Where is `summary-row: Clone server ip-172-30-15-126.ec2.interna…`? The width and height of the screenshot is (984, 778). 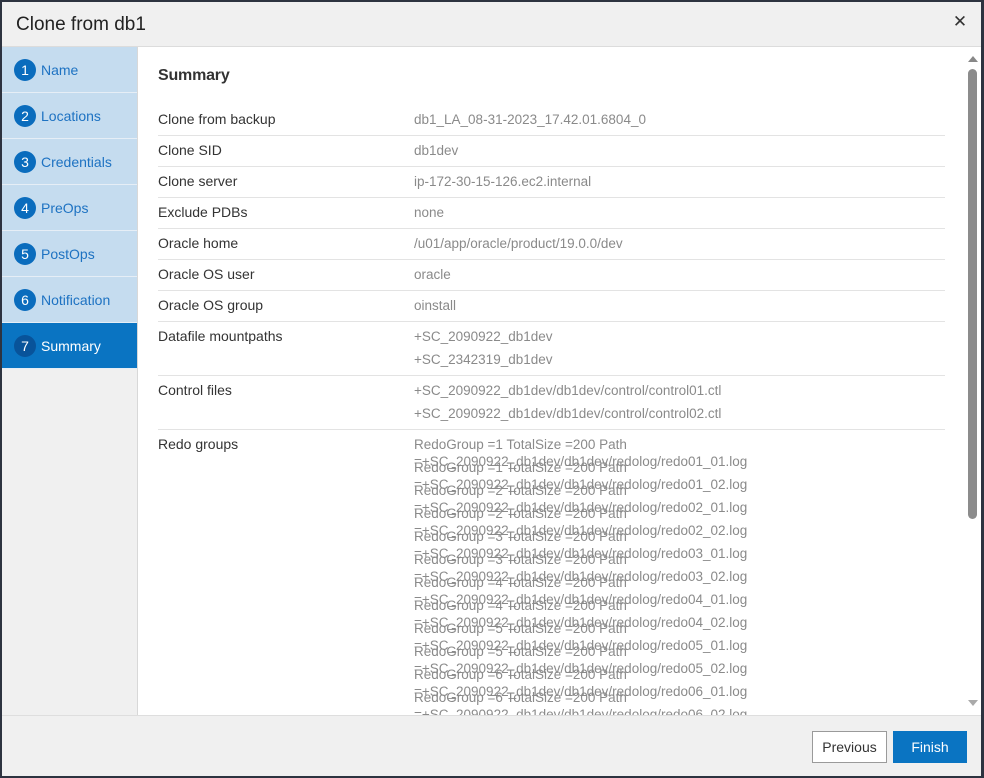 summary-row: Clone server ip-172-30-15-126.ec2.interna… is located at coordinates (551, 182).